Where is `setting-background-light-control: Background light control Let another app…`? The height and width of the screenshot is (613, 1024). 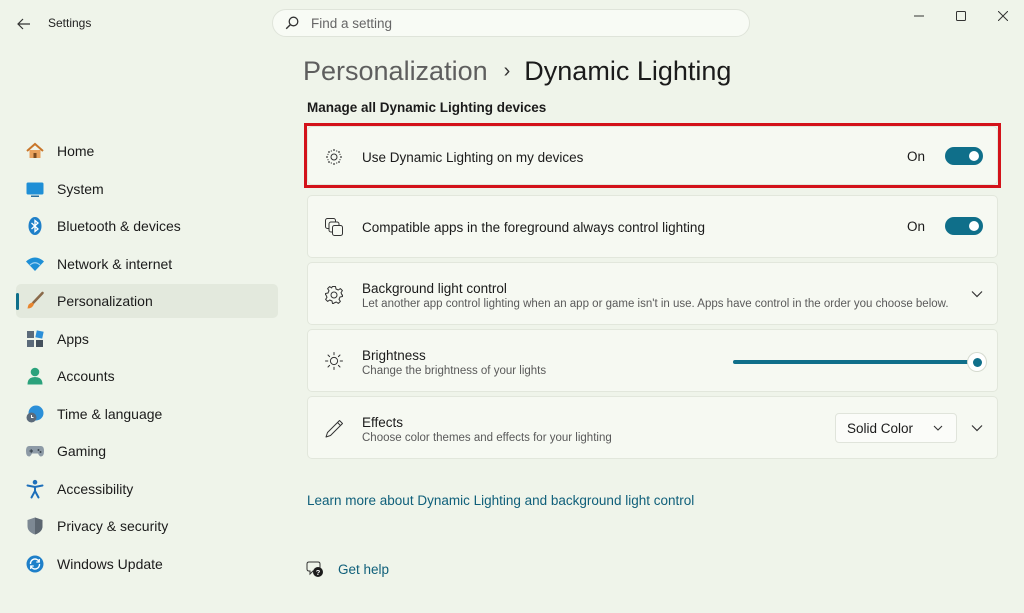
setting-background-light-control: Background light control Let another app… is located at coordinates (652, 293).